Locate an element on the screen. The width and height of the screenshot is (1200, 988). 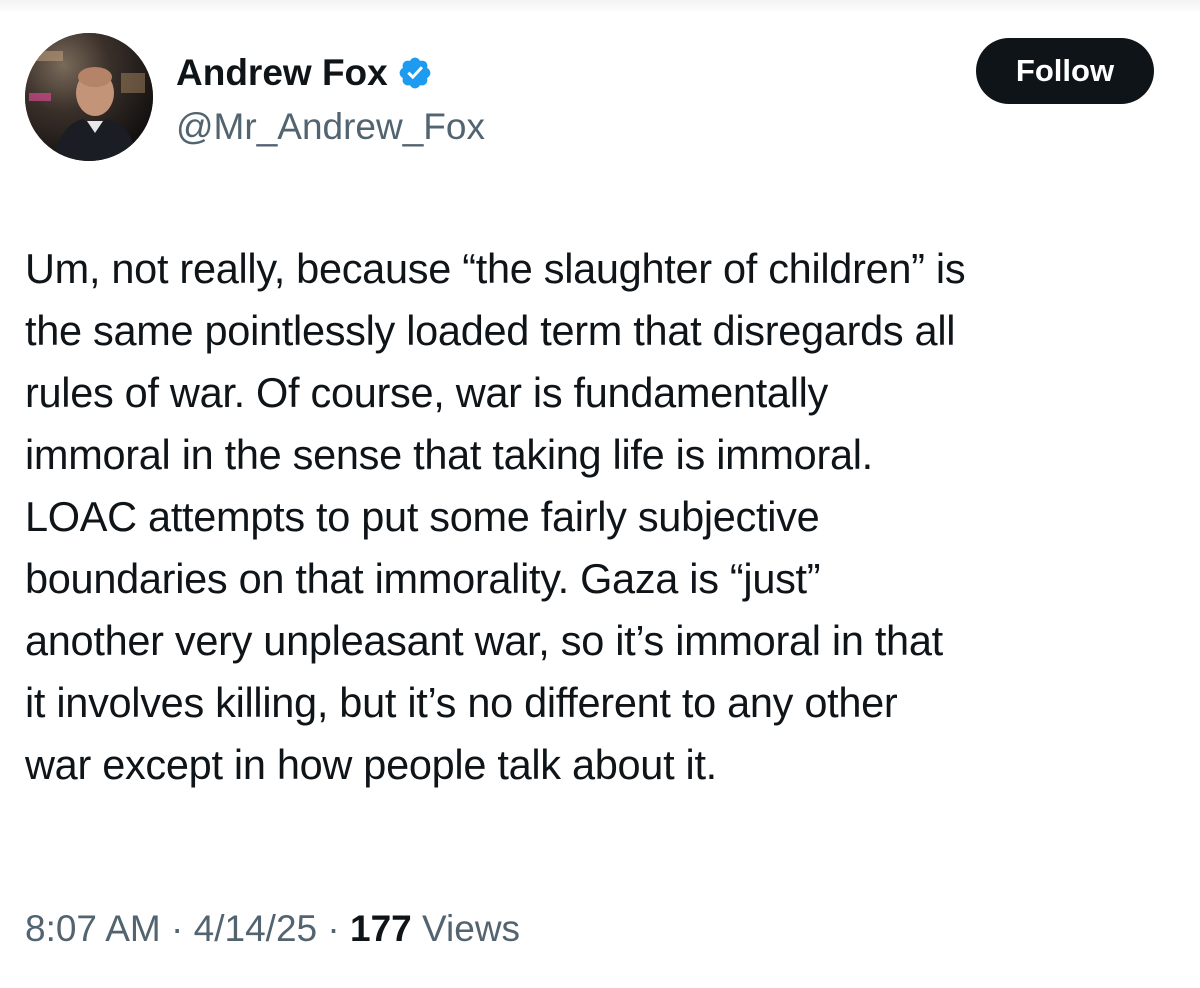
author-handle: @Mr_Andrew_Fox is located at coordinates (330, 127).